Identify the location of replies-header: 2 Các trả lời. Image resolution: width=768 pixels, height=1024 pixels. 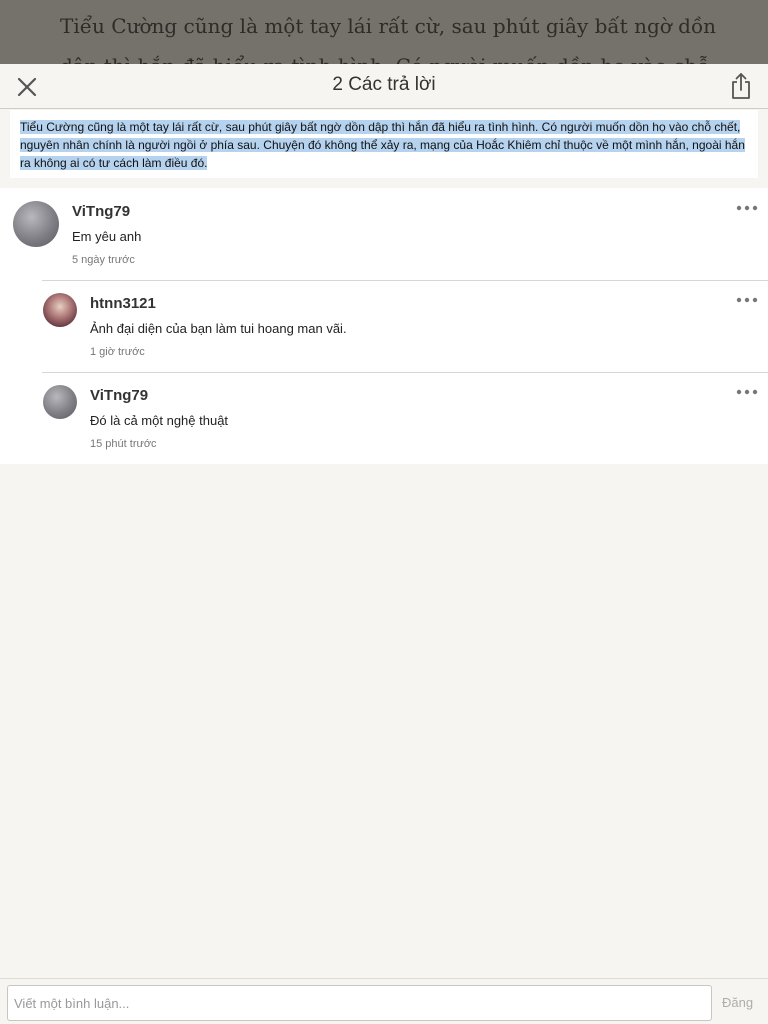
(384, 86).